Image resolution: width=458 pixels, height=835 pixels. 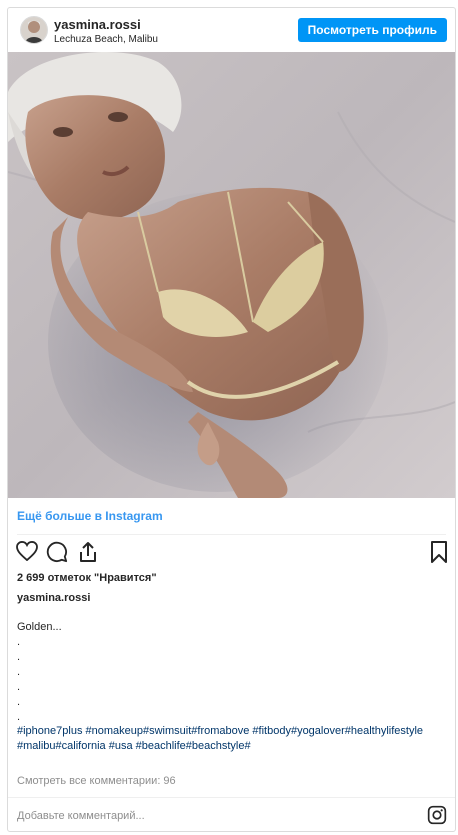 What do you see at coordinates (39, 672) in the screenshot?
I see `caption-text: Golden... . . . . . .` at bounding box center [39, 672].